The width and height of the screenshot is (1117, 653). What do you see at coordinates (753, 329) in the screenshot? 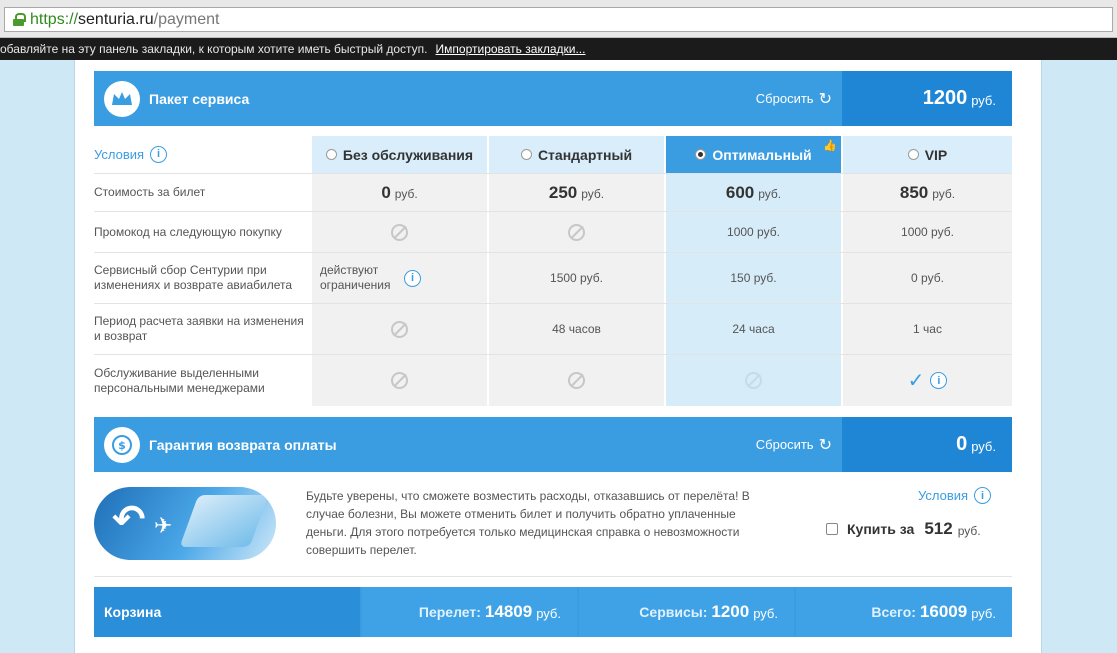
I see `period-optimal: 24 часа` at bounding box center [753, 329].